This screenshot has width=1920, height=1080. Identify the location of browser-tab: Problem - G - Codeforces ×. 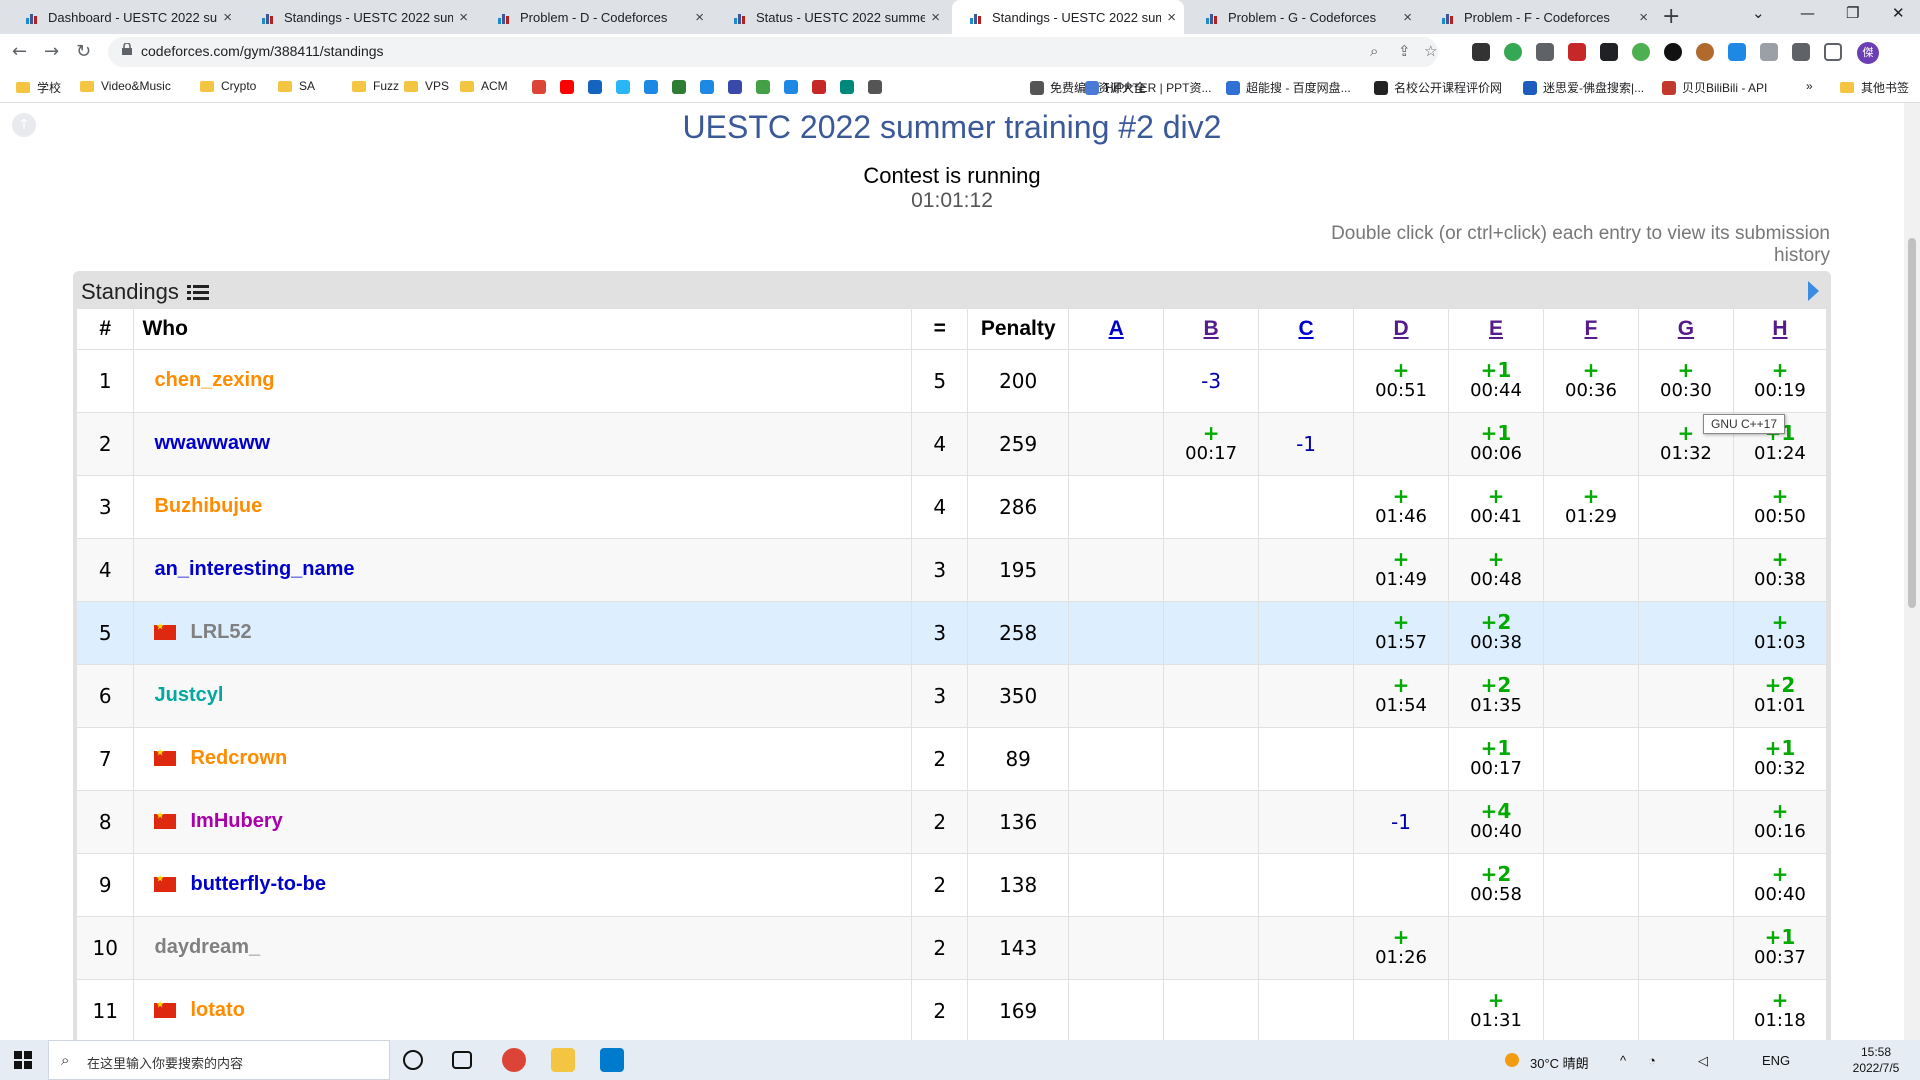
(1304, 17).